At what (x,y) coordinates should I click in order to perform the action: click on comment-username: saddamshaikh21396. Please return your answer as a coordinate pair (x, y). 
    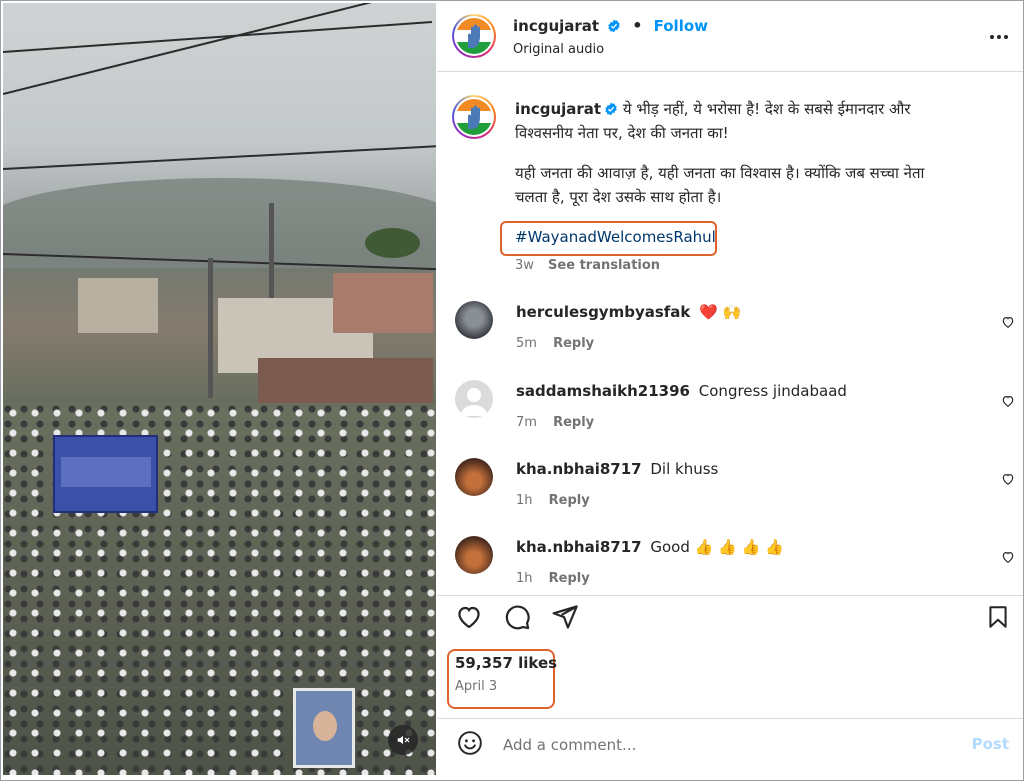
    Looking at the image, I should click on (603, 391).